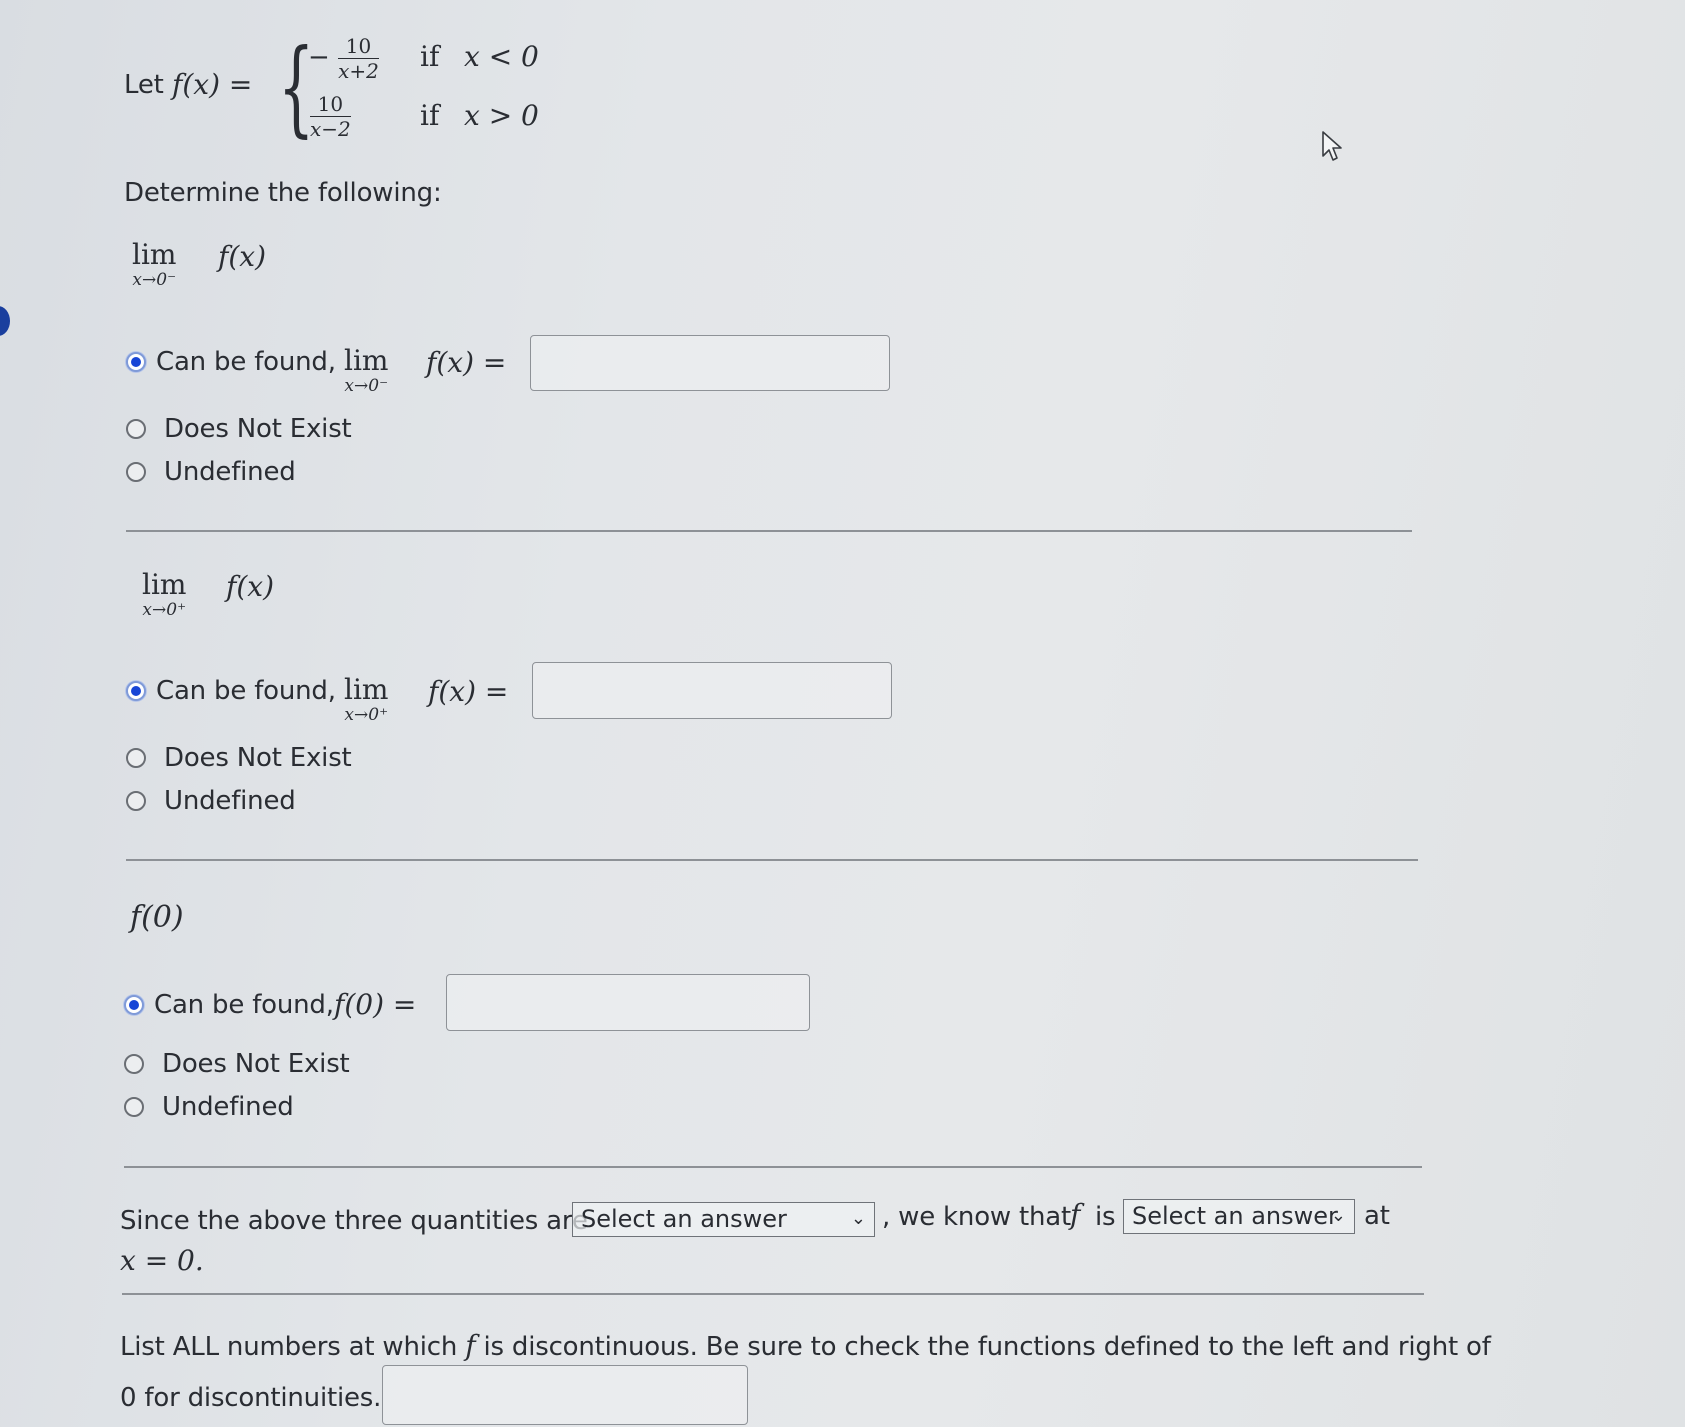  What do you see at coordinates (354, 1221) in the screenshot?
I see `conclusion-text-before: Since the above three quantities are` at bounding box center [354, 1221].